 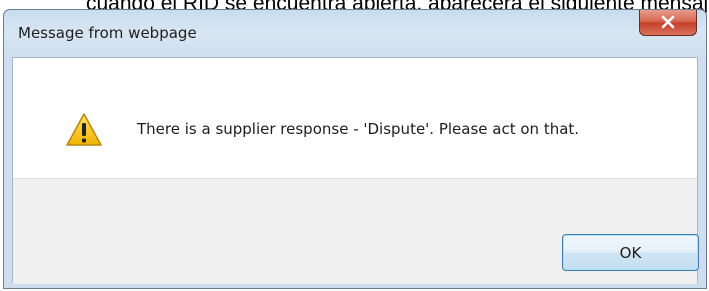 What do you see at coordinates (107, 33) in the screenshot?
I see `dialog-title: Message from webpage` at bounding box center [107, 33].